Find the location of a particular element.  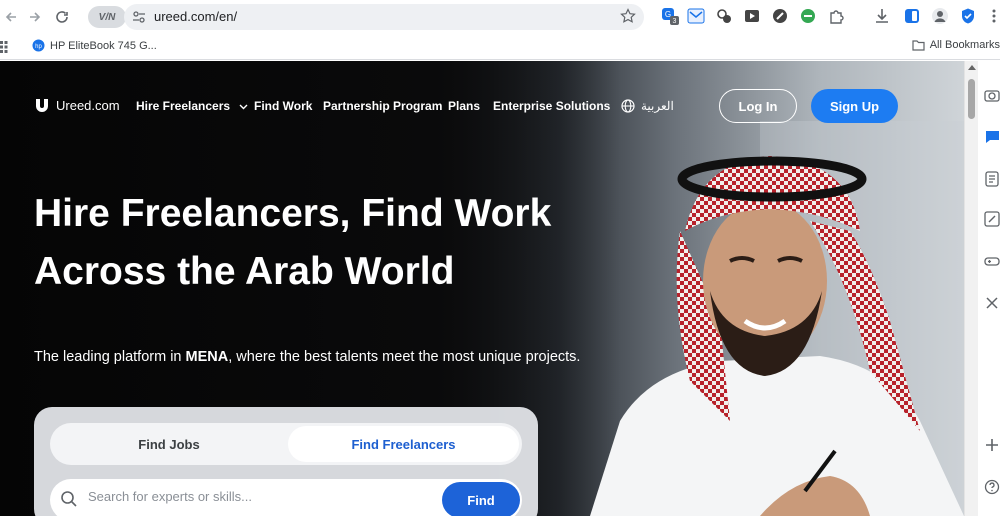

language-switch: العربية is located at coordinates (647, 106).